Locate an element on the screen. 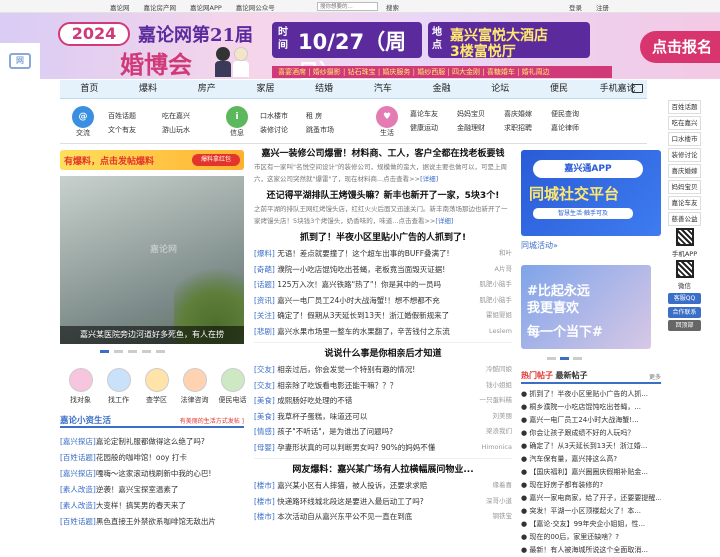 This screenshot has height=557, width=720. news-row: [美食] 我草杯子蛋糕，味道还可以 刘美丽 is located at coordinates (383, 417).